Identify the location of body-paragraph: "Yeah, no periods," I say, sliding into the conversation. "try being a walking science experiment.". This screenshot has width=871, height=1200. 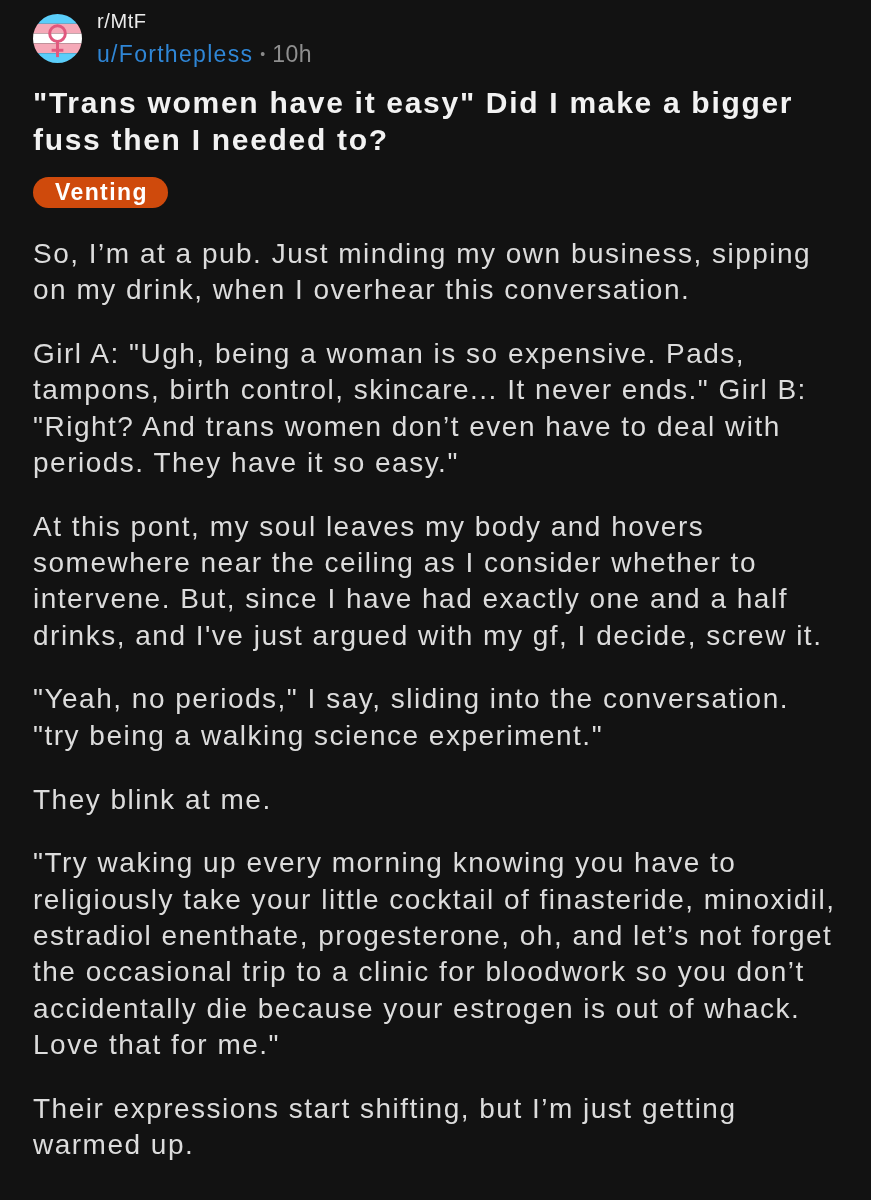
(411, 717).